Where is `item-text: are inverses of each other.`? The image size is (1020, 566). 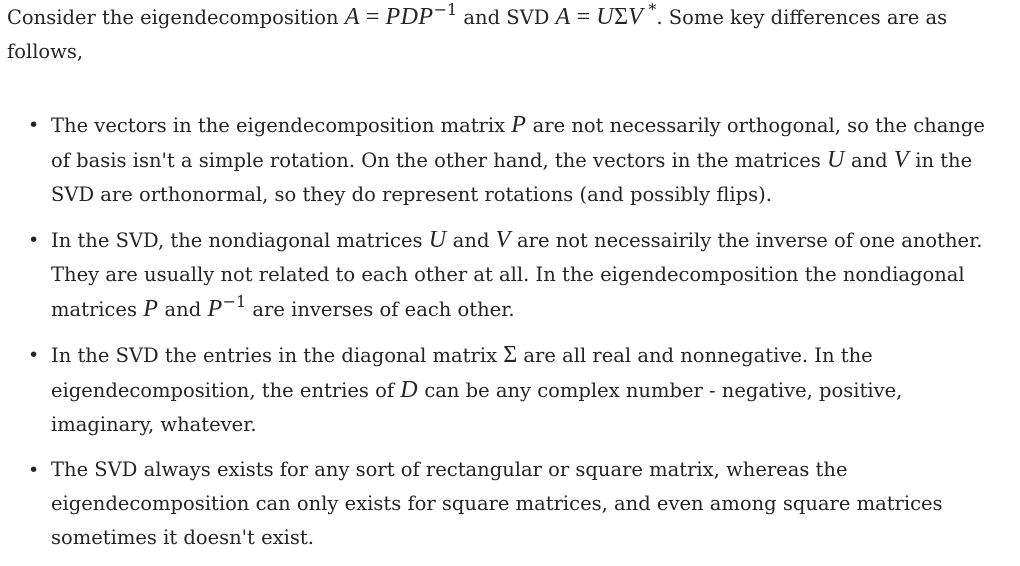
item-text: are inverses of each other. is located at coordinates (380, 309).